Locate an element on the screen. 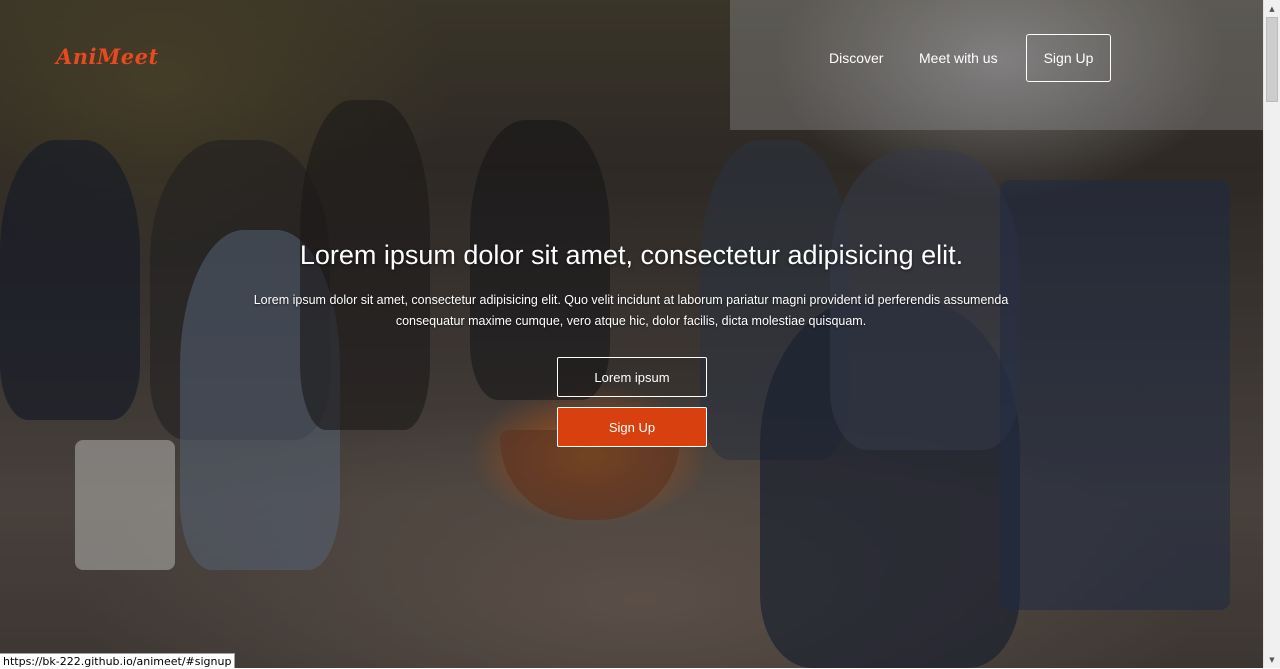 The width and height of the screenshot is (1280, 669). hero-signup-button: Sign Up is located at coordinates (632, 427).